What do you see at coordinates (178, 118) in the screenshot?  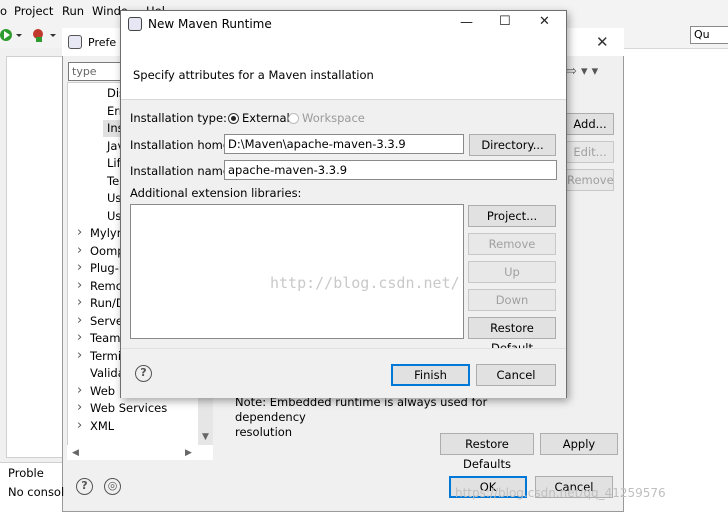 I see `installation-type-label: Installation type:` at bounding box center [178, 118].